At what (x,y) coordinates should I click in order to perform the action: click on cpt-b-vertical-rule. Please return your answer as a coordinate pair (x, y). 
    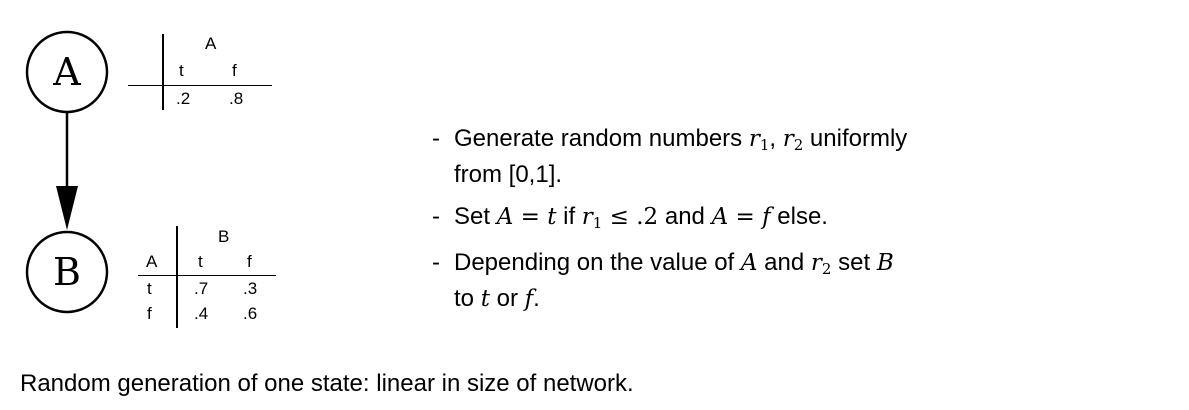
    Looking at the image, I should click on (177, 277).